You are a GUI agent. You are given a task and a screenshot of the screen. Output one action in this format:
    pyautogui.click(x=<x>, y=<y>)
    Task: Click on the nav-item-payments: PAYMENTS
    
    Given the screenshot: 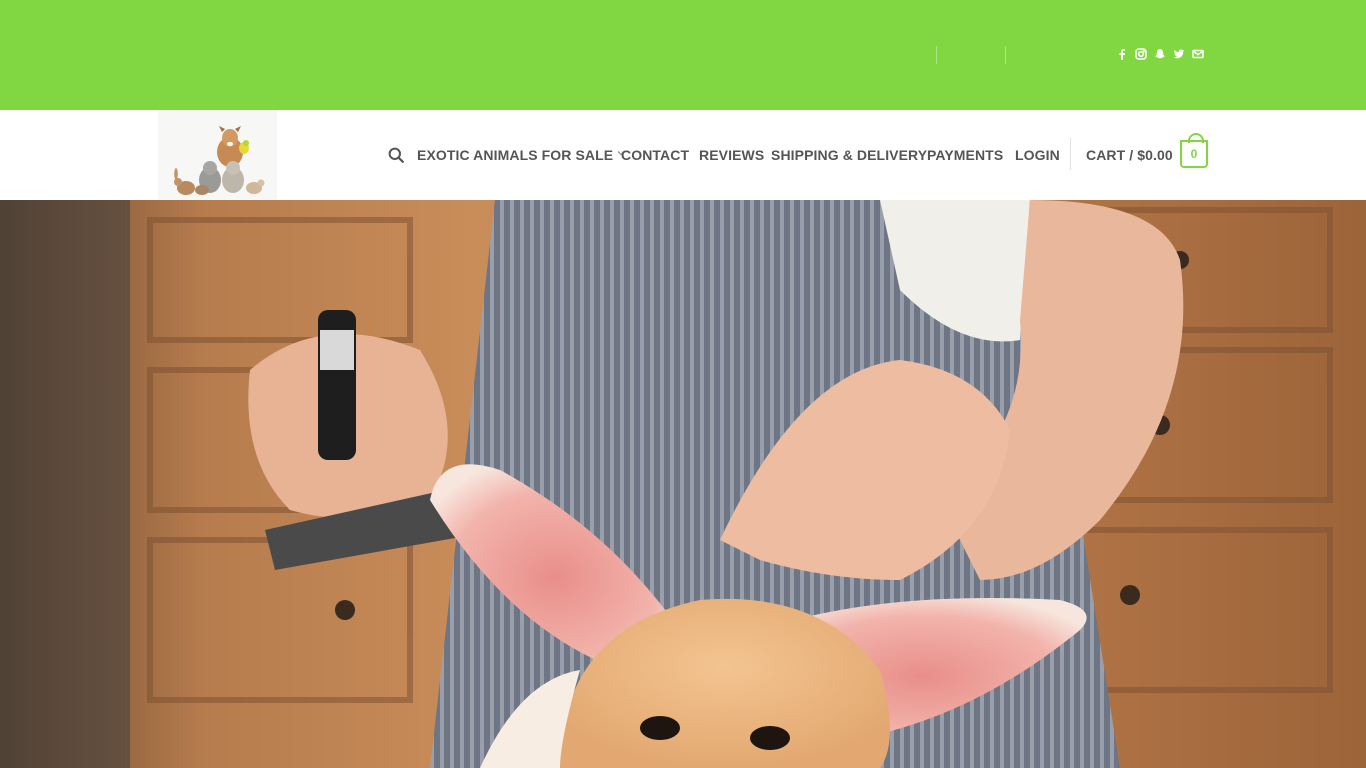 What is the action you would take?
    pyautogui.click(x=965, y=155)
    